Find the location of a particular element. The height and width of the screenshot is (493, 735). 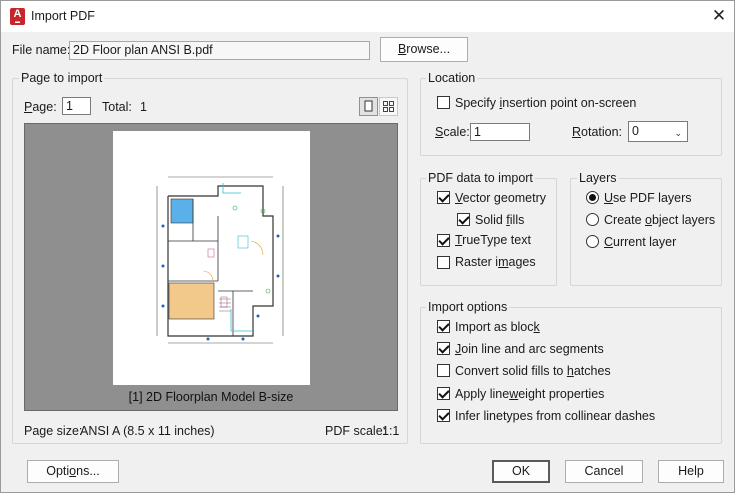

layers-legend: Layers is located at coordinates (598, 178).